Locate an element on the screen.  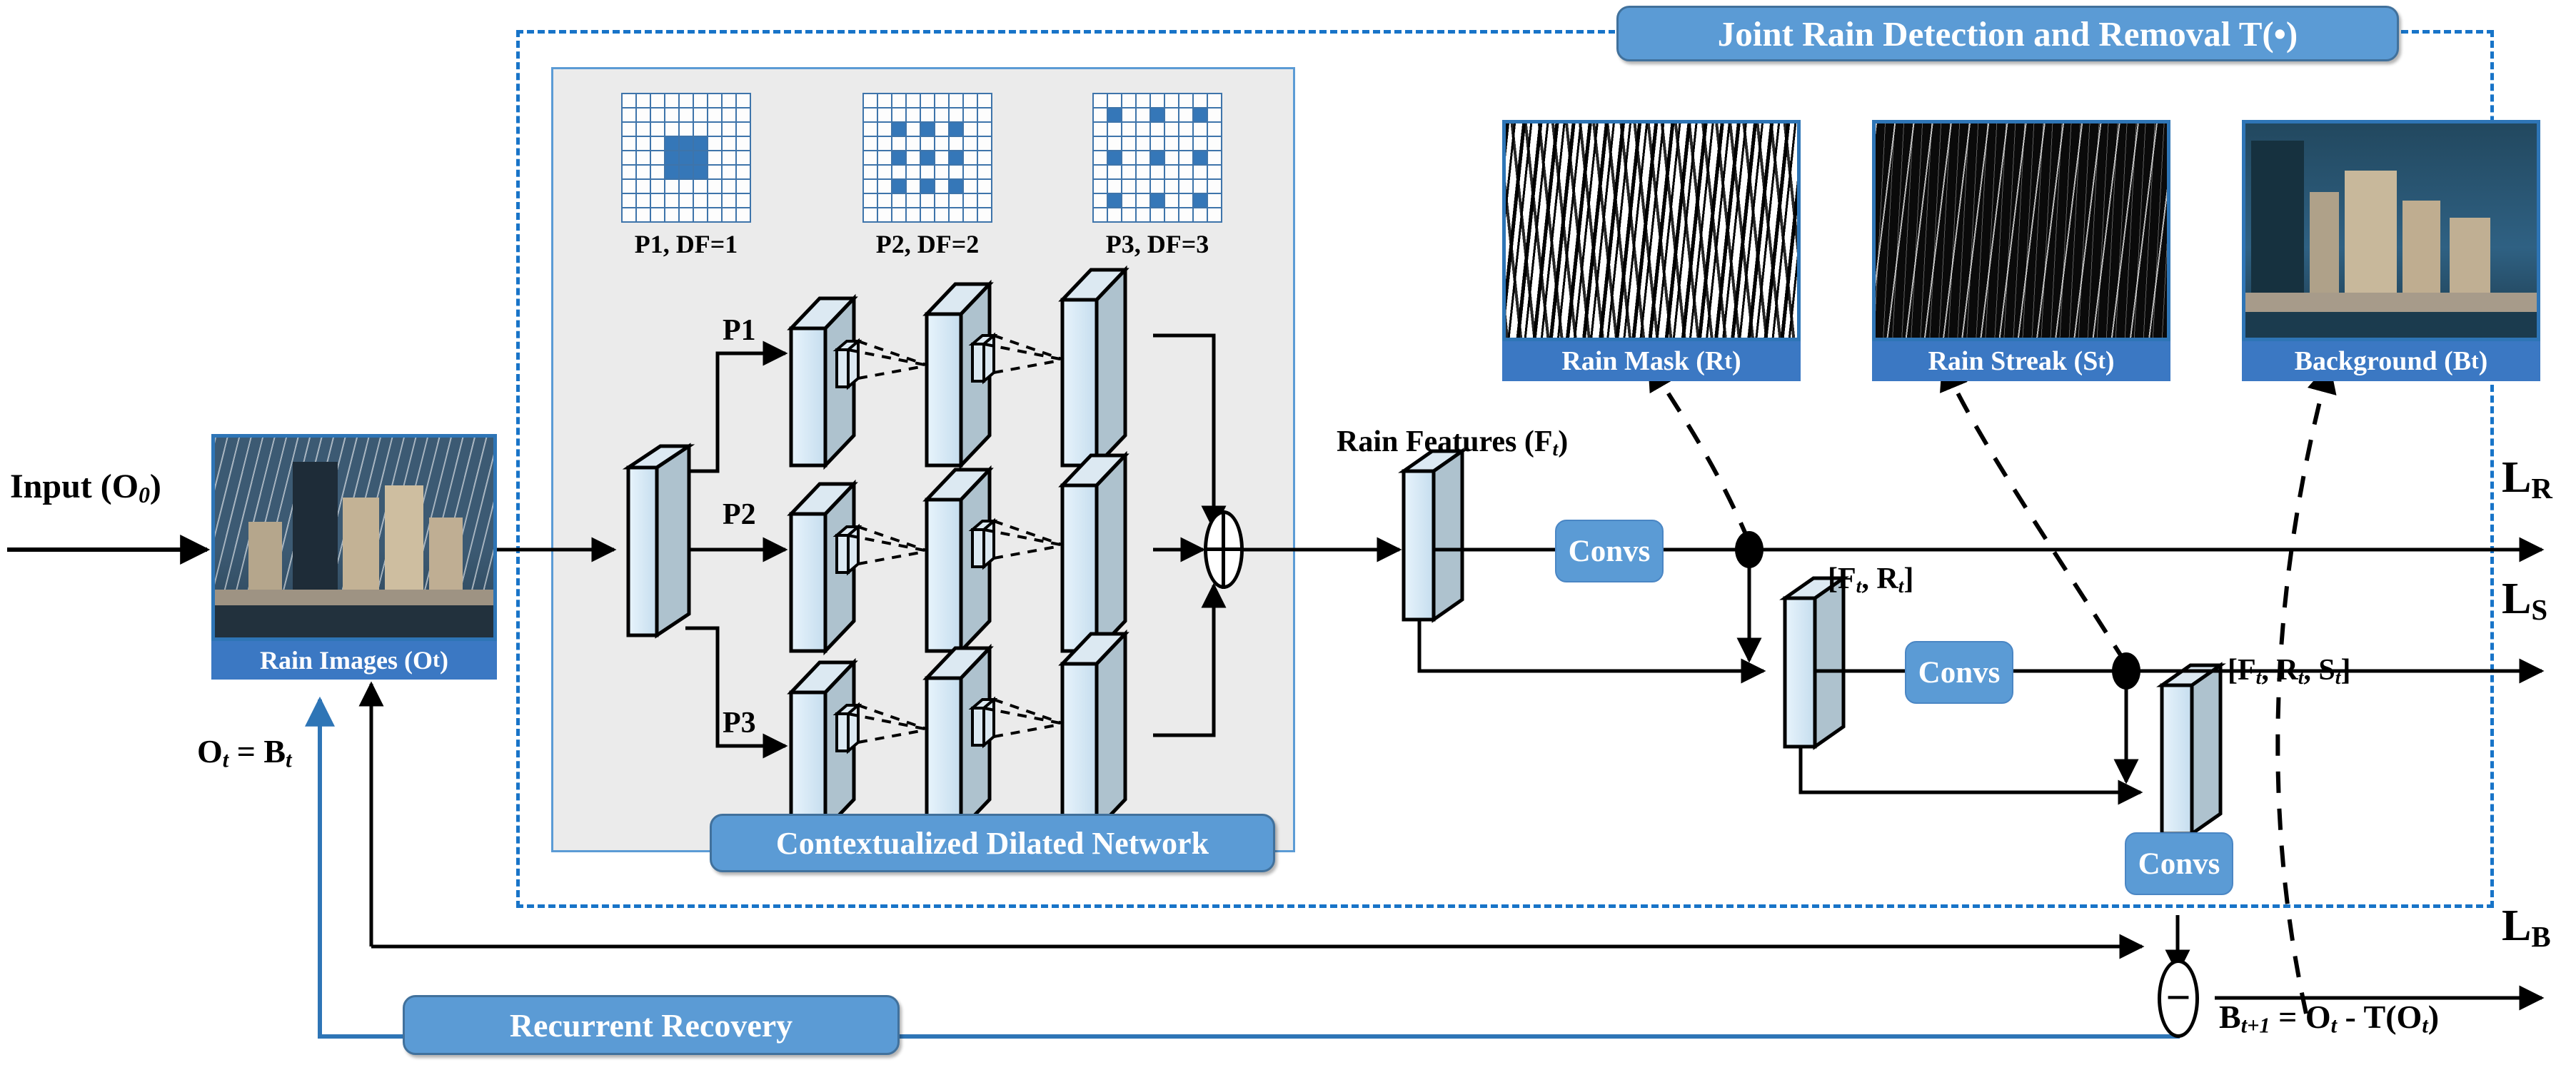
ot-equals-bt-formula: Ot = Bt is located at coordinates (245, 753).